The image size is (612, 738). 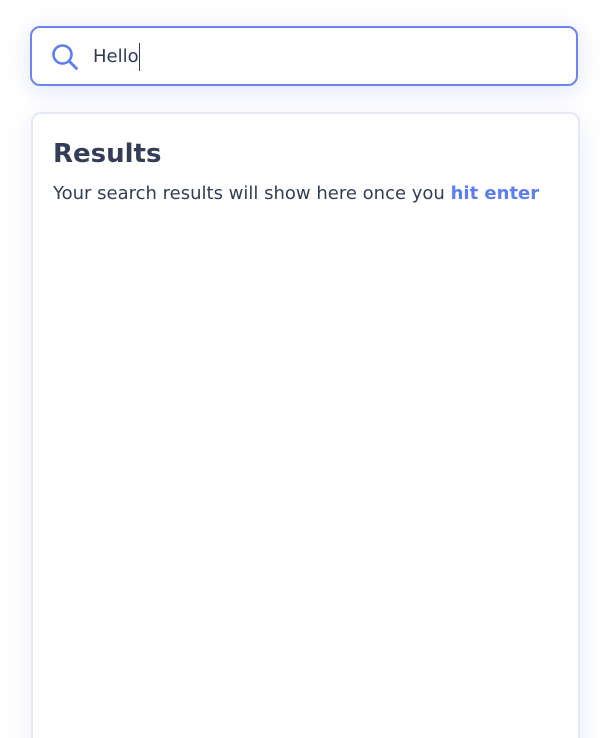 I want to click on text-caret, so click(x=139, y=57).